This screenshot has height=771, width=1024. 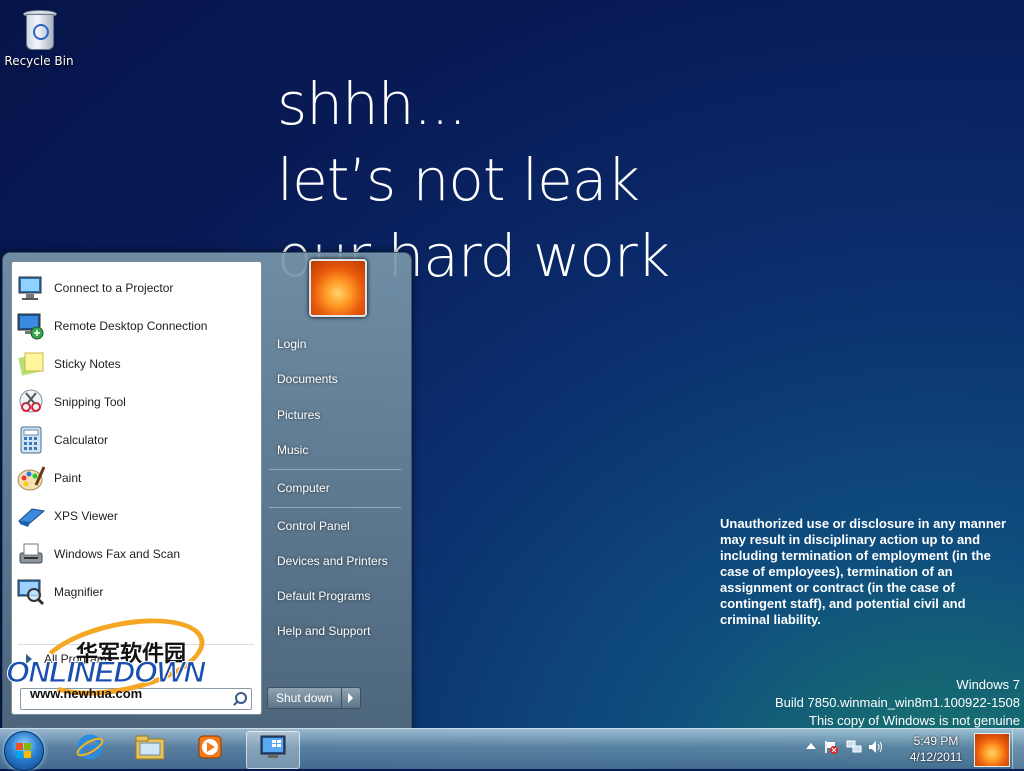 I want to click on program-xps-viewer: XPS Viewer, so click(x=135, y=516).